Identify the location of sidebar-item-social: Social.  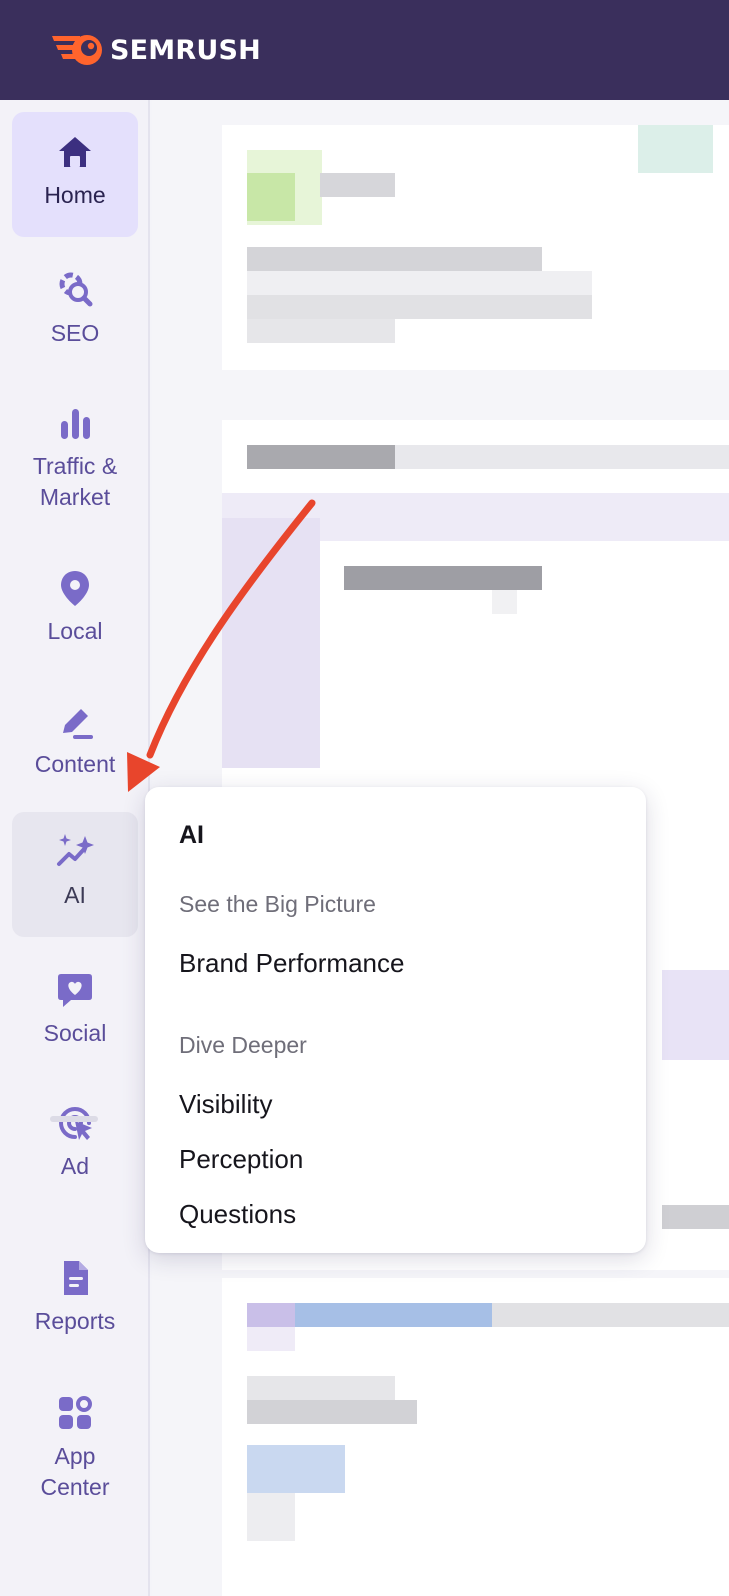
(75, 1022).